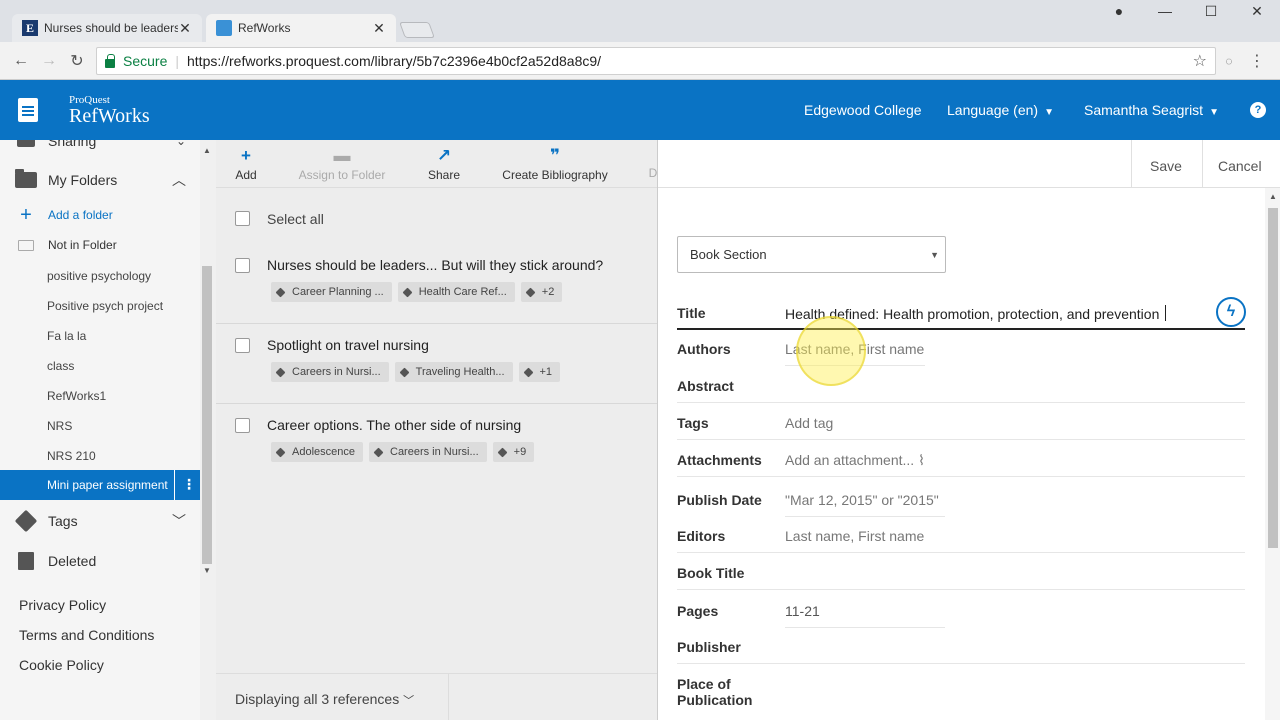 This screenshot has height=720, width=1280. I want to click on reload-icon: ↻, so click(77, 61).